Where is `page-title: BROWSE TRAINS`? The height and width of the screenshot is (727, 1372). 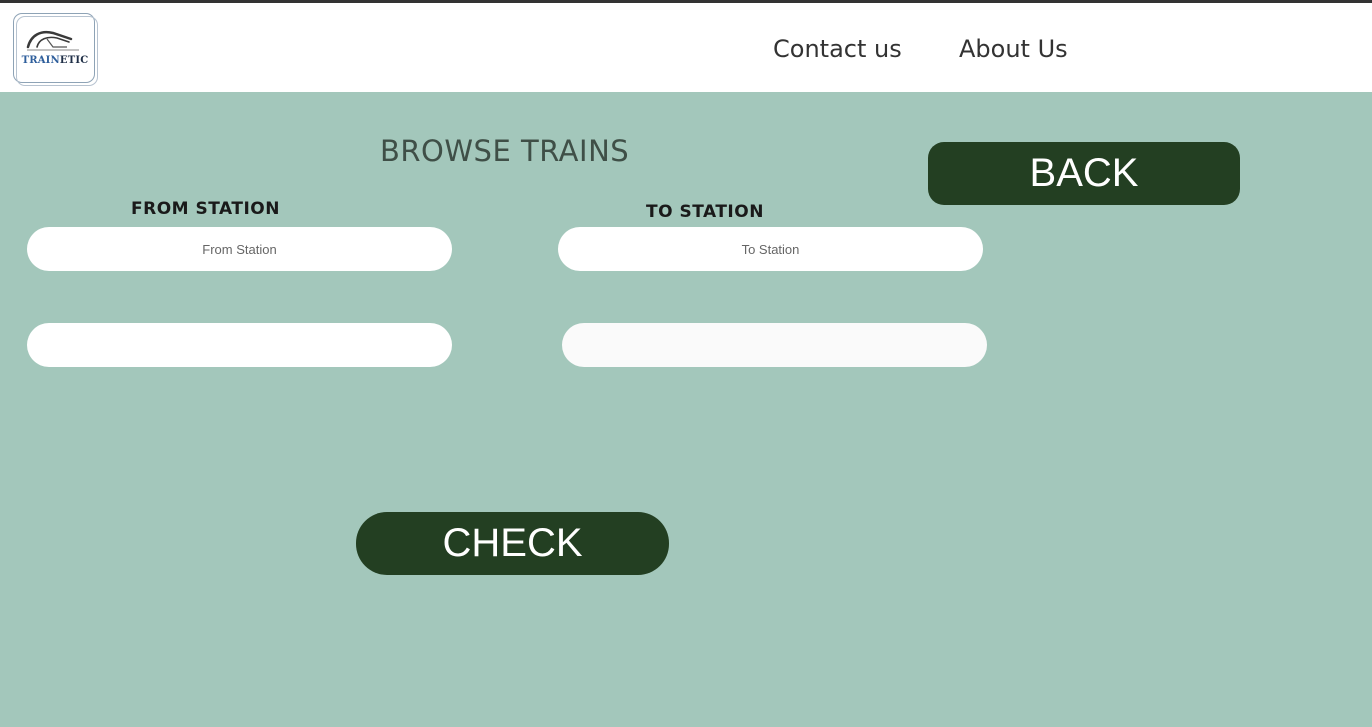
page-title: BROWSE TRAINS is located at coordinates (505, 151).